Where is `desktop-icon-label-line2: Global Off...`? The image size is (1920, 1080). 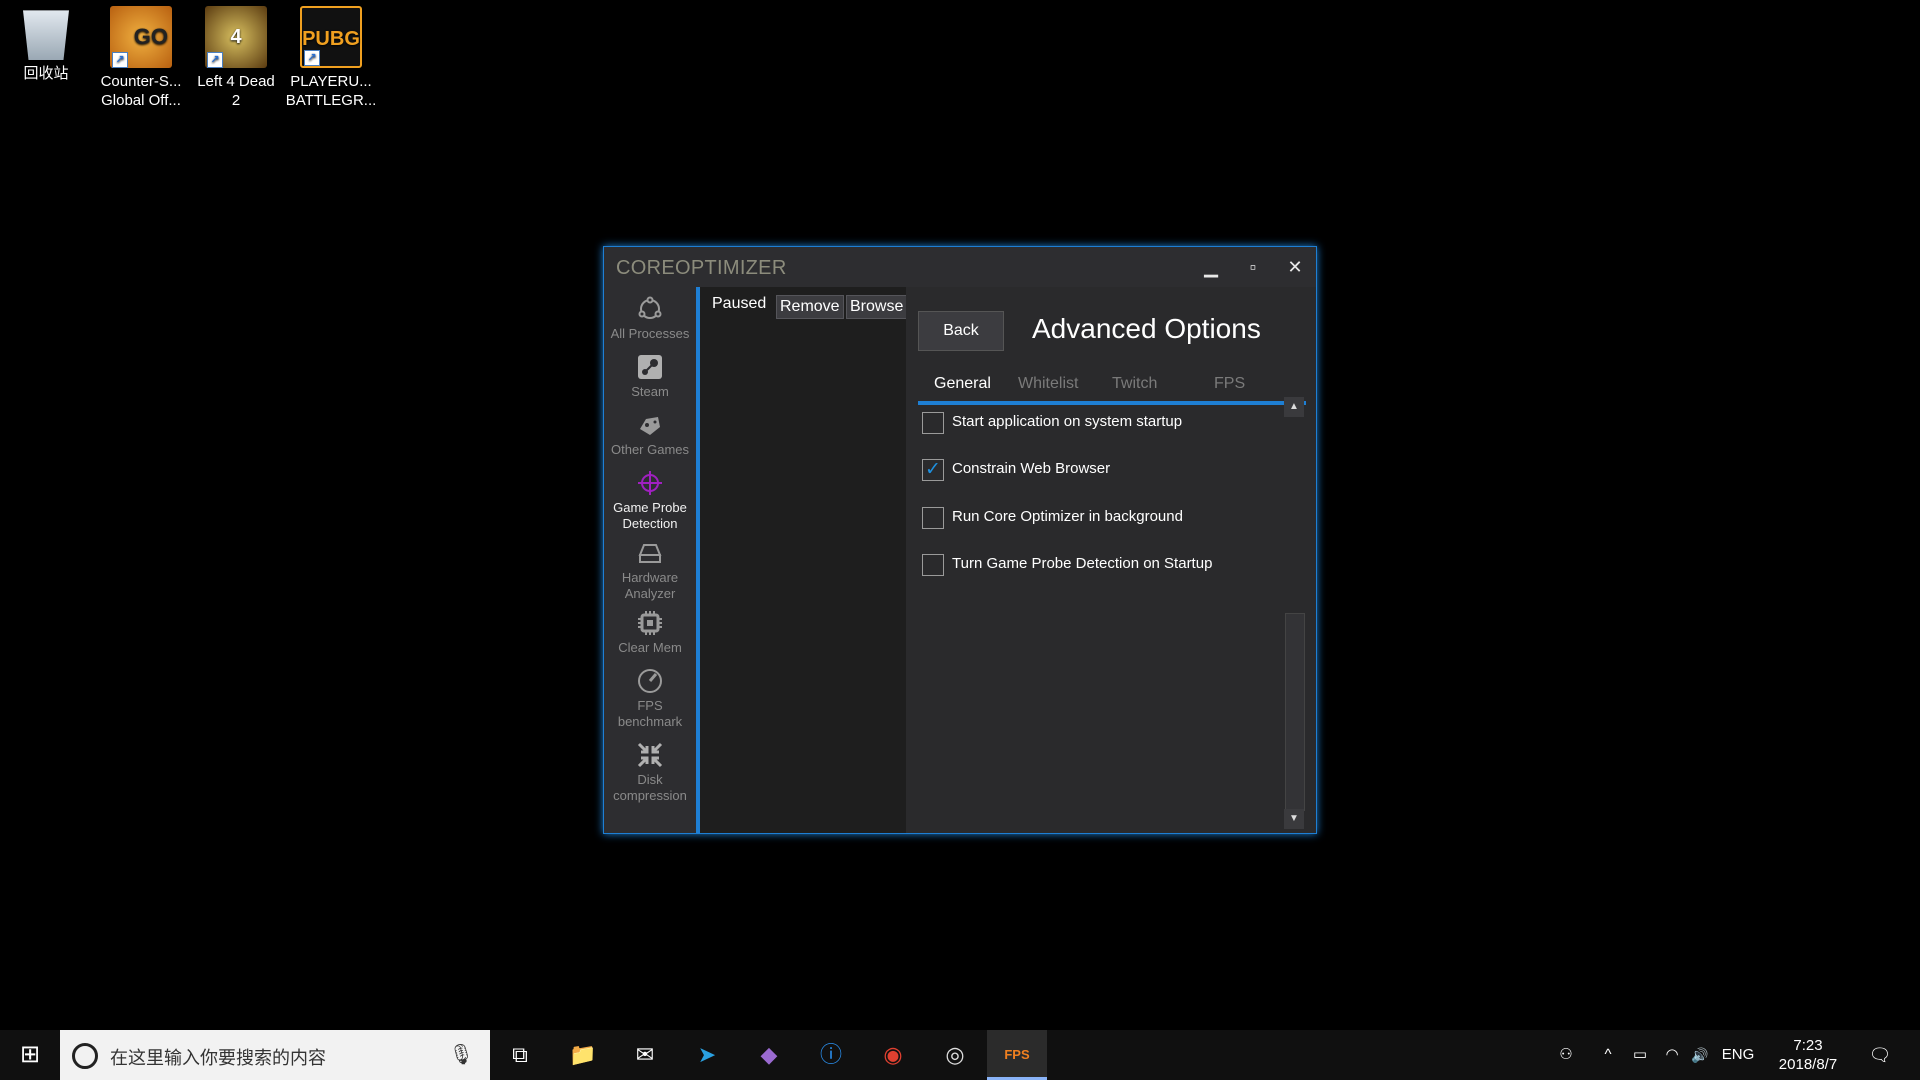
desktop-icon-label-line2: Global Off... is located at coordinates (141, 100).